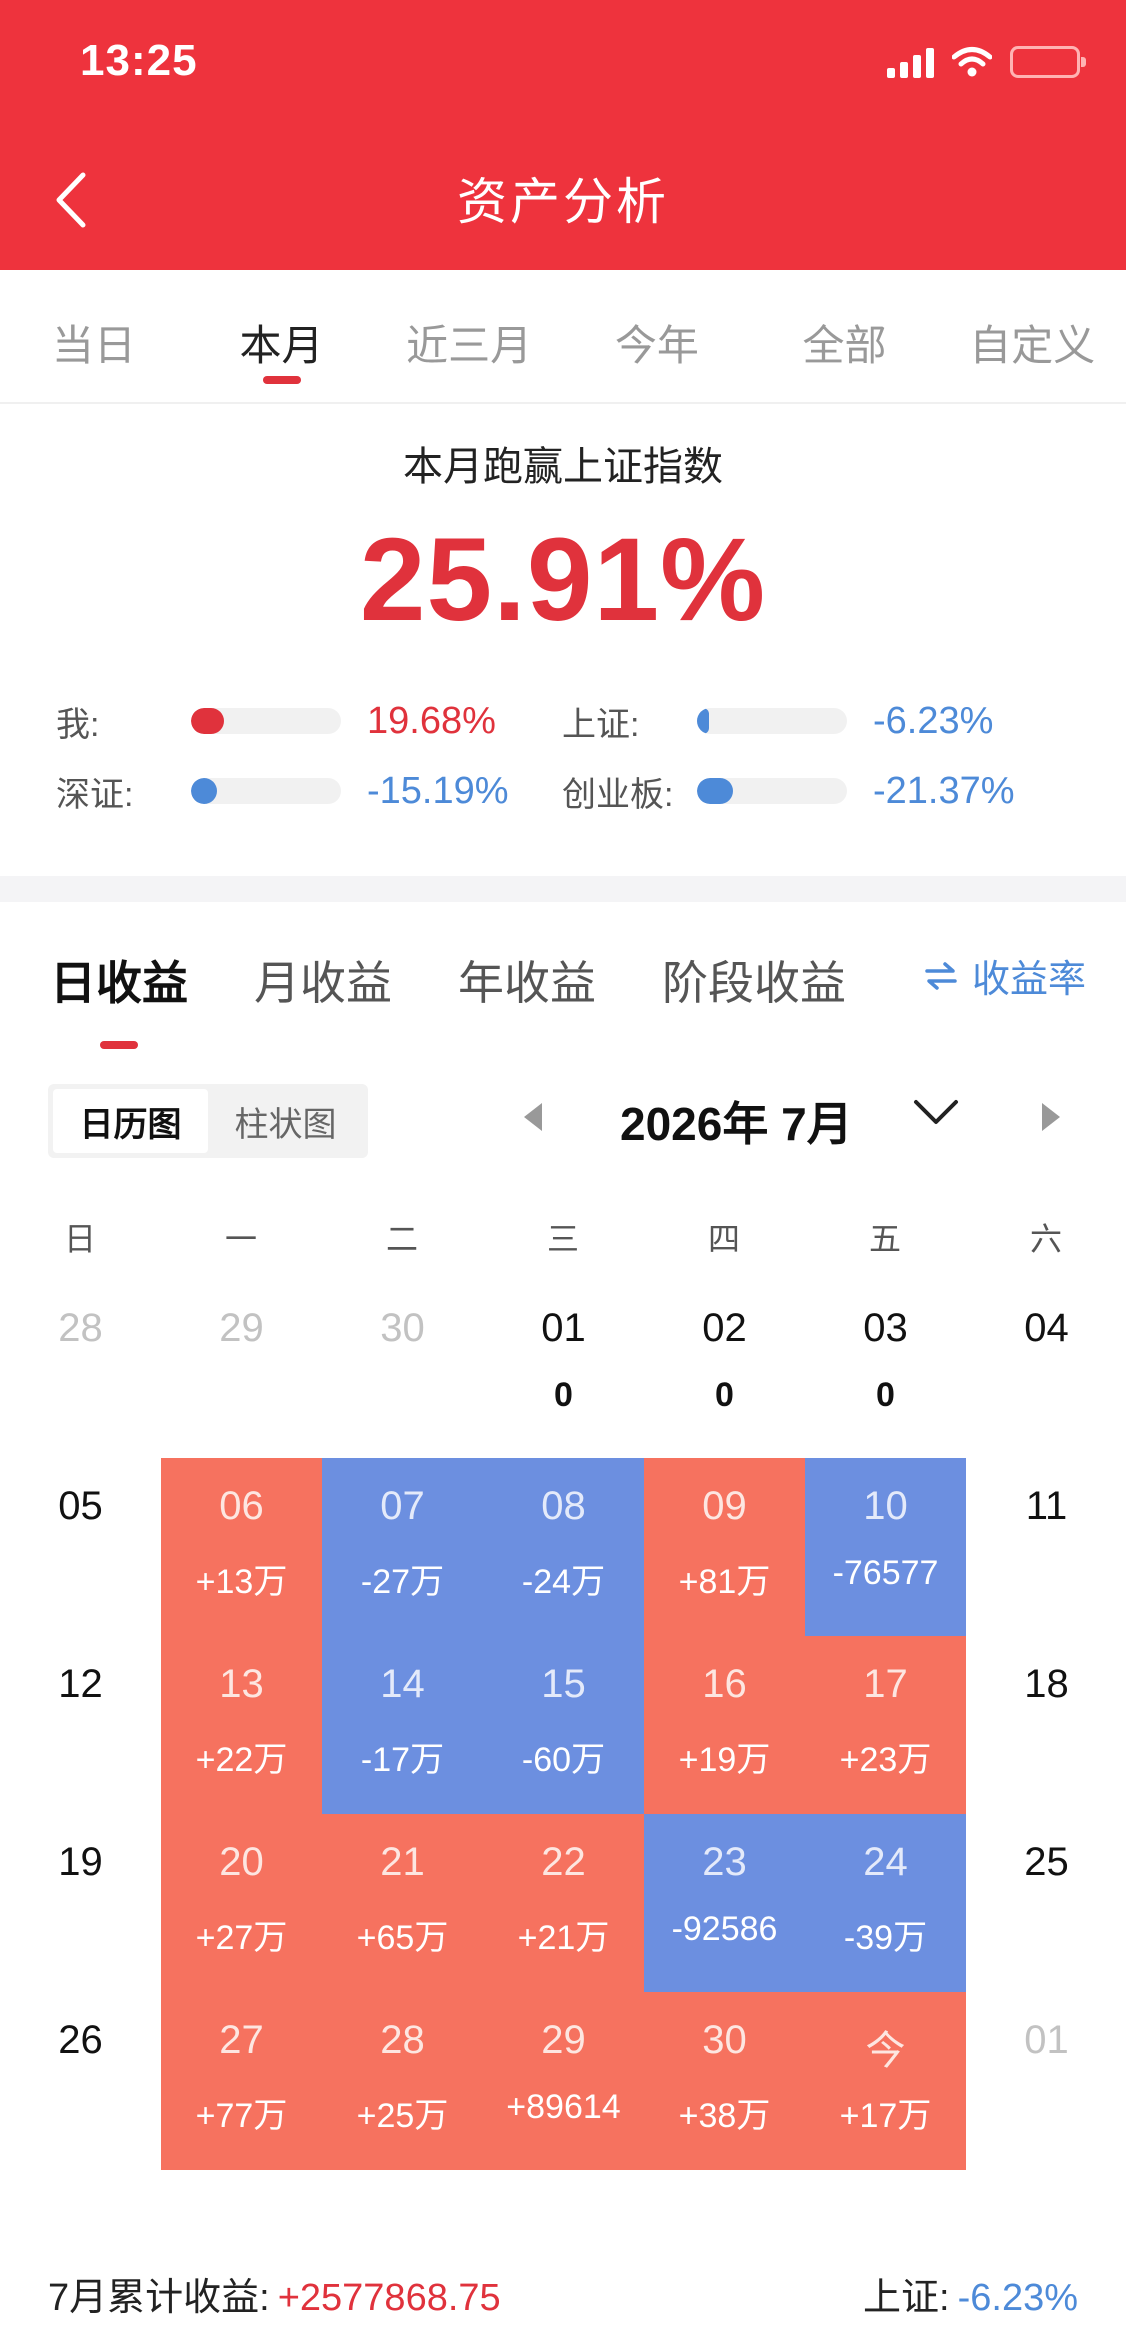 The image size is (1126, 2326). I want to click on tab-last-three-months: 近三月, so click(469, 336).